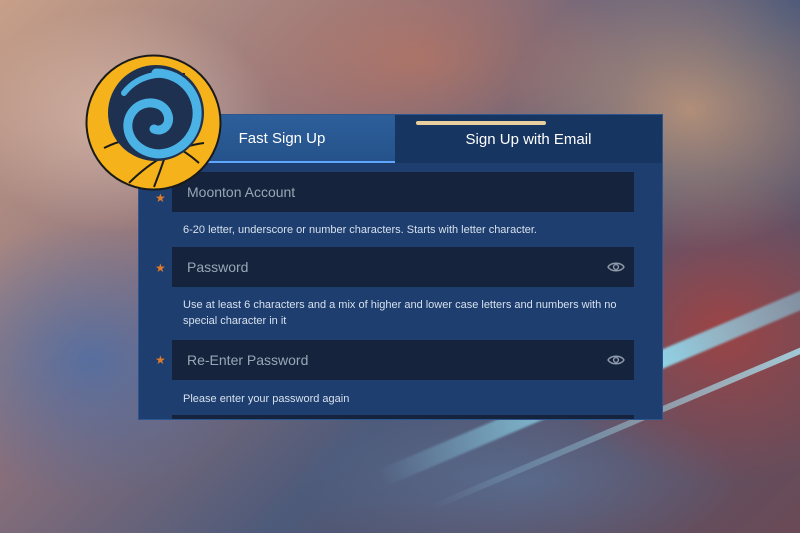 This screenshot has height=533, width=800. Describe the element at coordinates (282, 138) in the screenshot. I see `tab-fast-sign-up-label: Fast Sign Up` at that location.